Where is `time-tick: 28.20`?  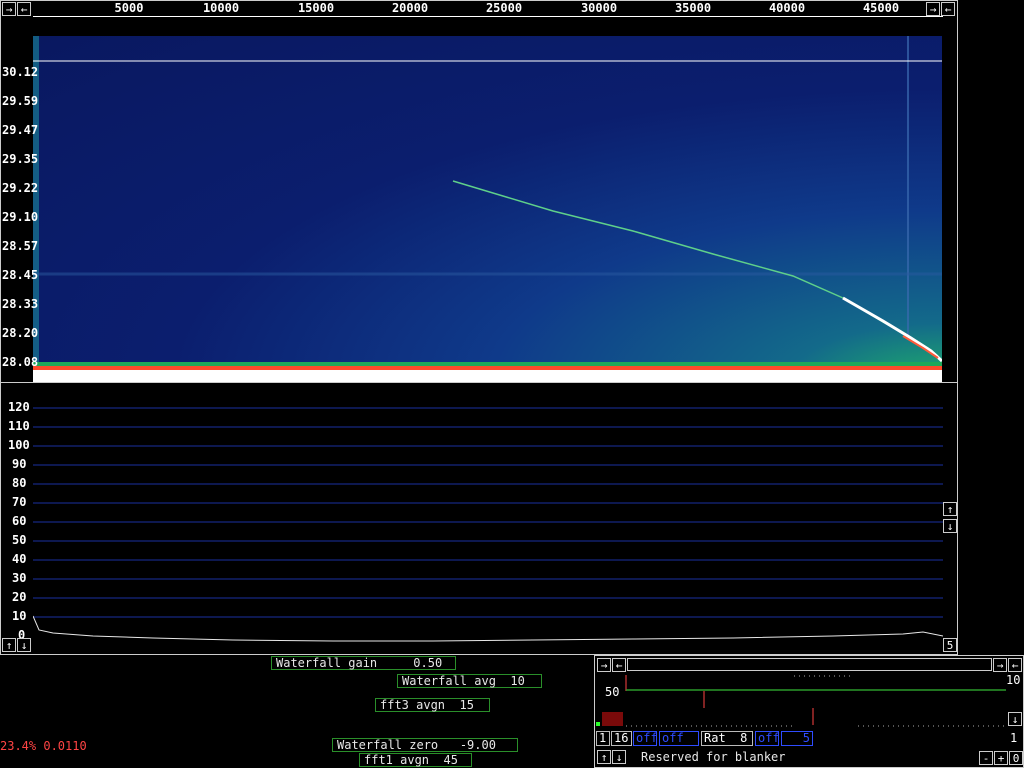 time-tick: 28.20 is located at coordinates (20, 333).